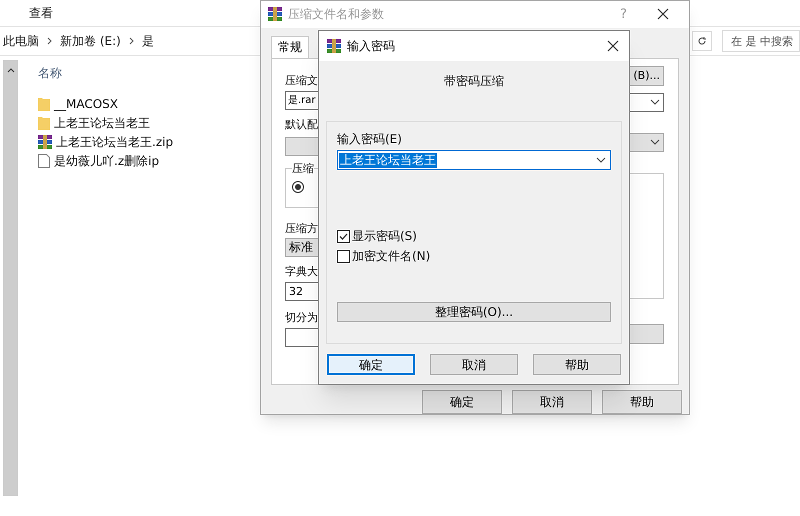 This screenshot has width=800, height=516. I want to click on column-header: 名称, so click(106, 73).